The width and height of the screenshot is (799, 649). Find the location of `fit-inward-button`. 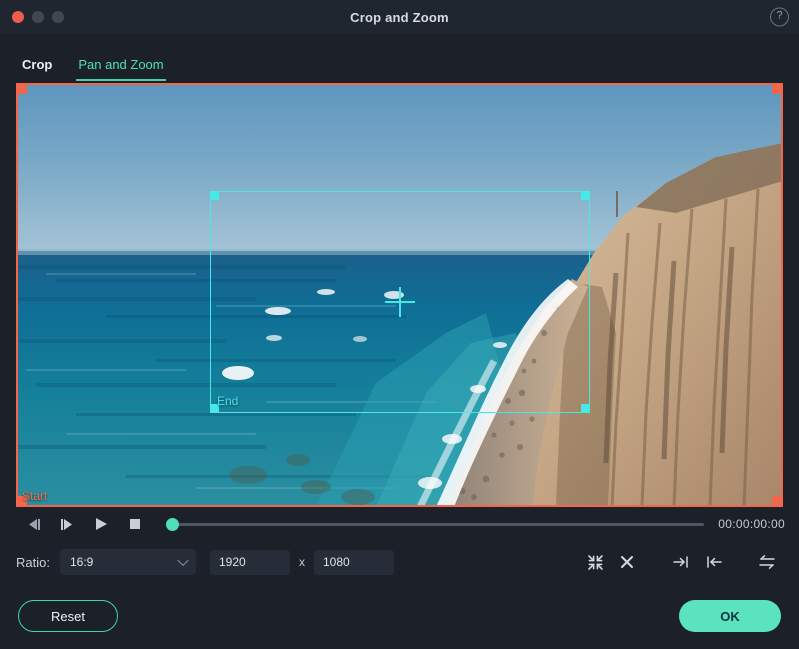

fit-inward-button is located at coordinates (595, 562).